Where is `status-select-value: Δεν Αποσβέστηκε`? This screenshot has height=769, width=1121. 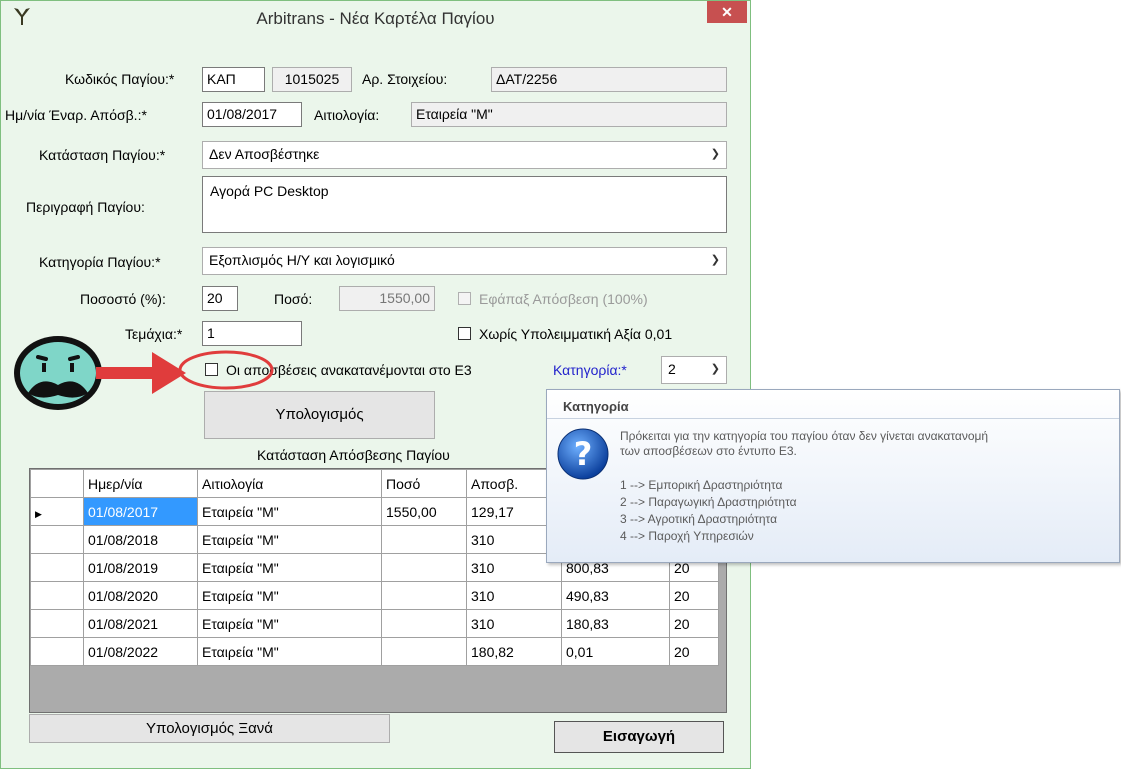 status-select-value: Δεν Αποσβέστηκε is located at coordinates (264, 154).